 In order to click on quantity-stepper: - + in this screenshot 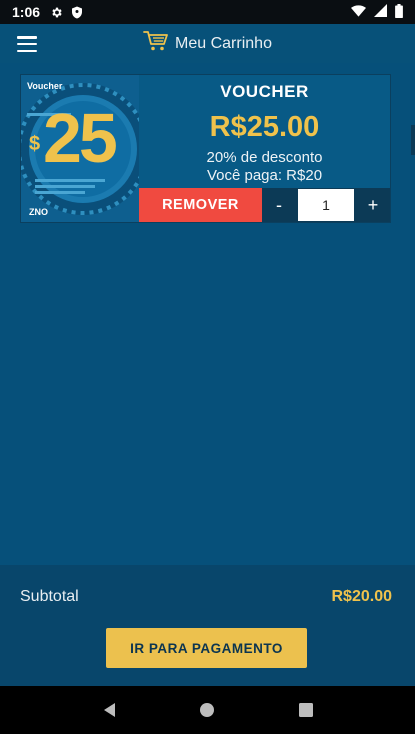, I will do `click(326, 205)`.